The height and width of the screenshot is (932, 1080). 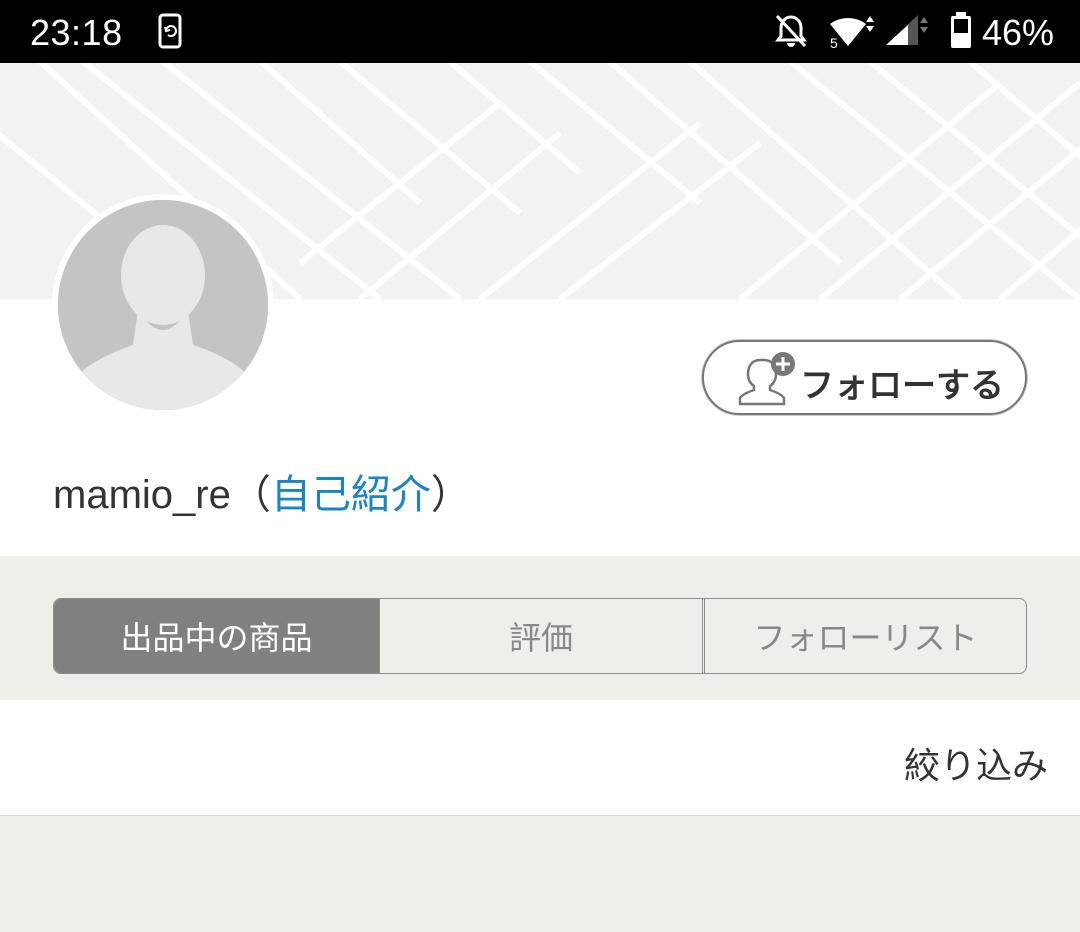 What do you see at coordinates (908, 33) in the screenshot?
I see `signal-icon` at bounding box center [908, 33].